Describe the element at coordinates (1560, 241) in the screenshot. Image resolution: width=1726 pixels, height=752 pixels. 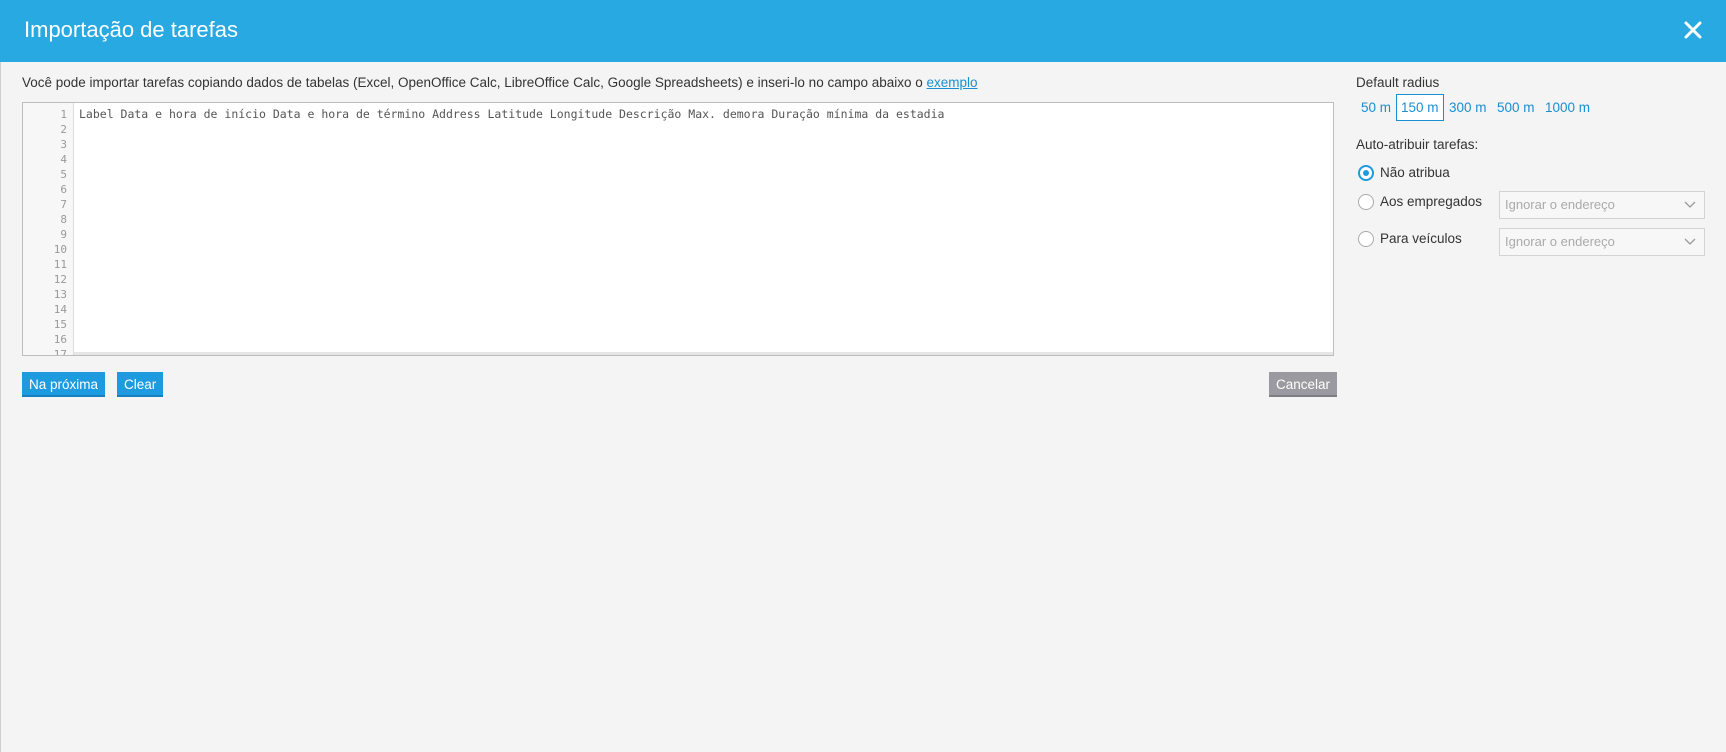
I see `vehicles-select-value: Ignorar o endereço` at that location.